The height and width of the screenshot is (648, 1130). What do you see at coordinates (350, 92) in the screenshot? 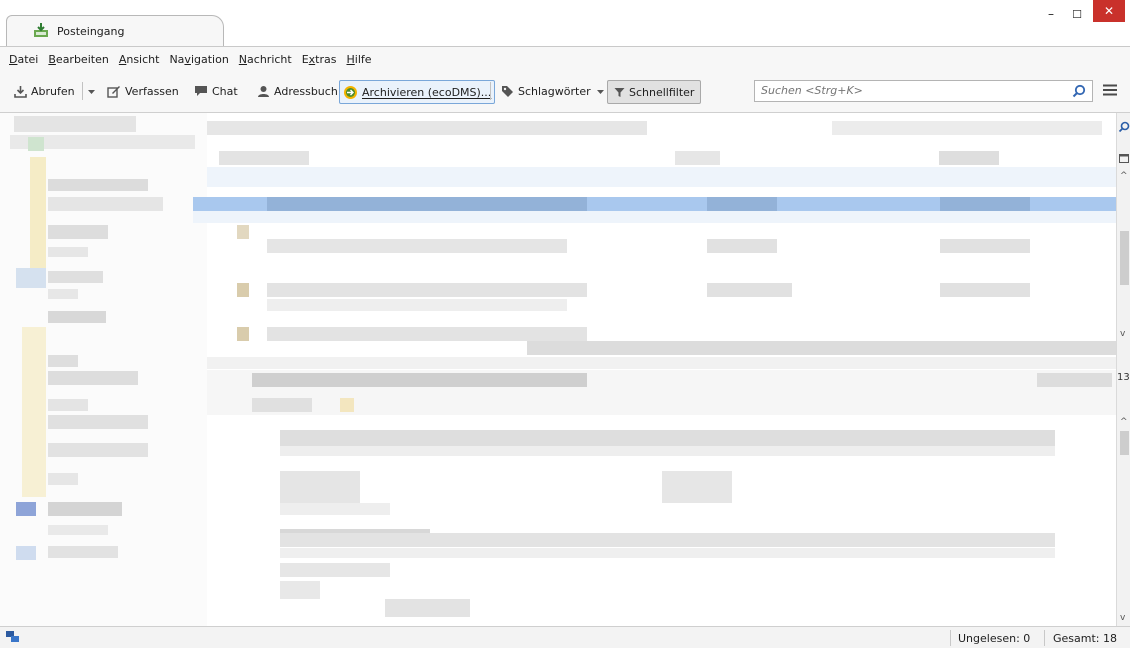
I see `ecodms-icon` at bounding box center [350, 92].